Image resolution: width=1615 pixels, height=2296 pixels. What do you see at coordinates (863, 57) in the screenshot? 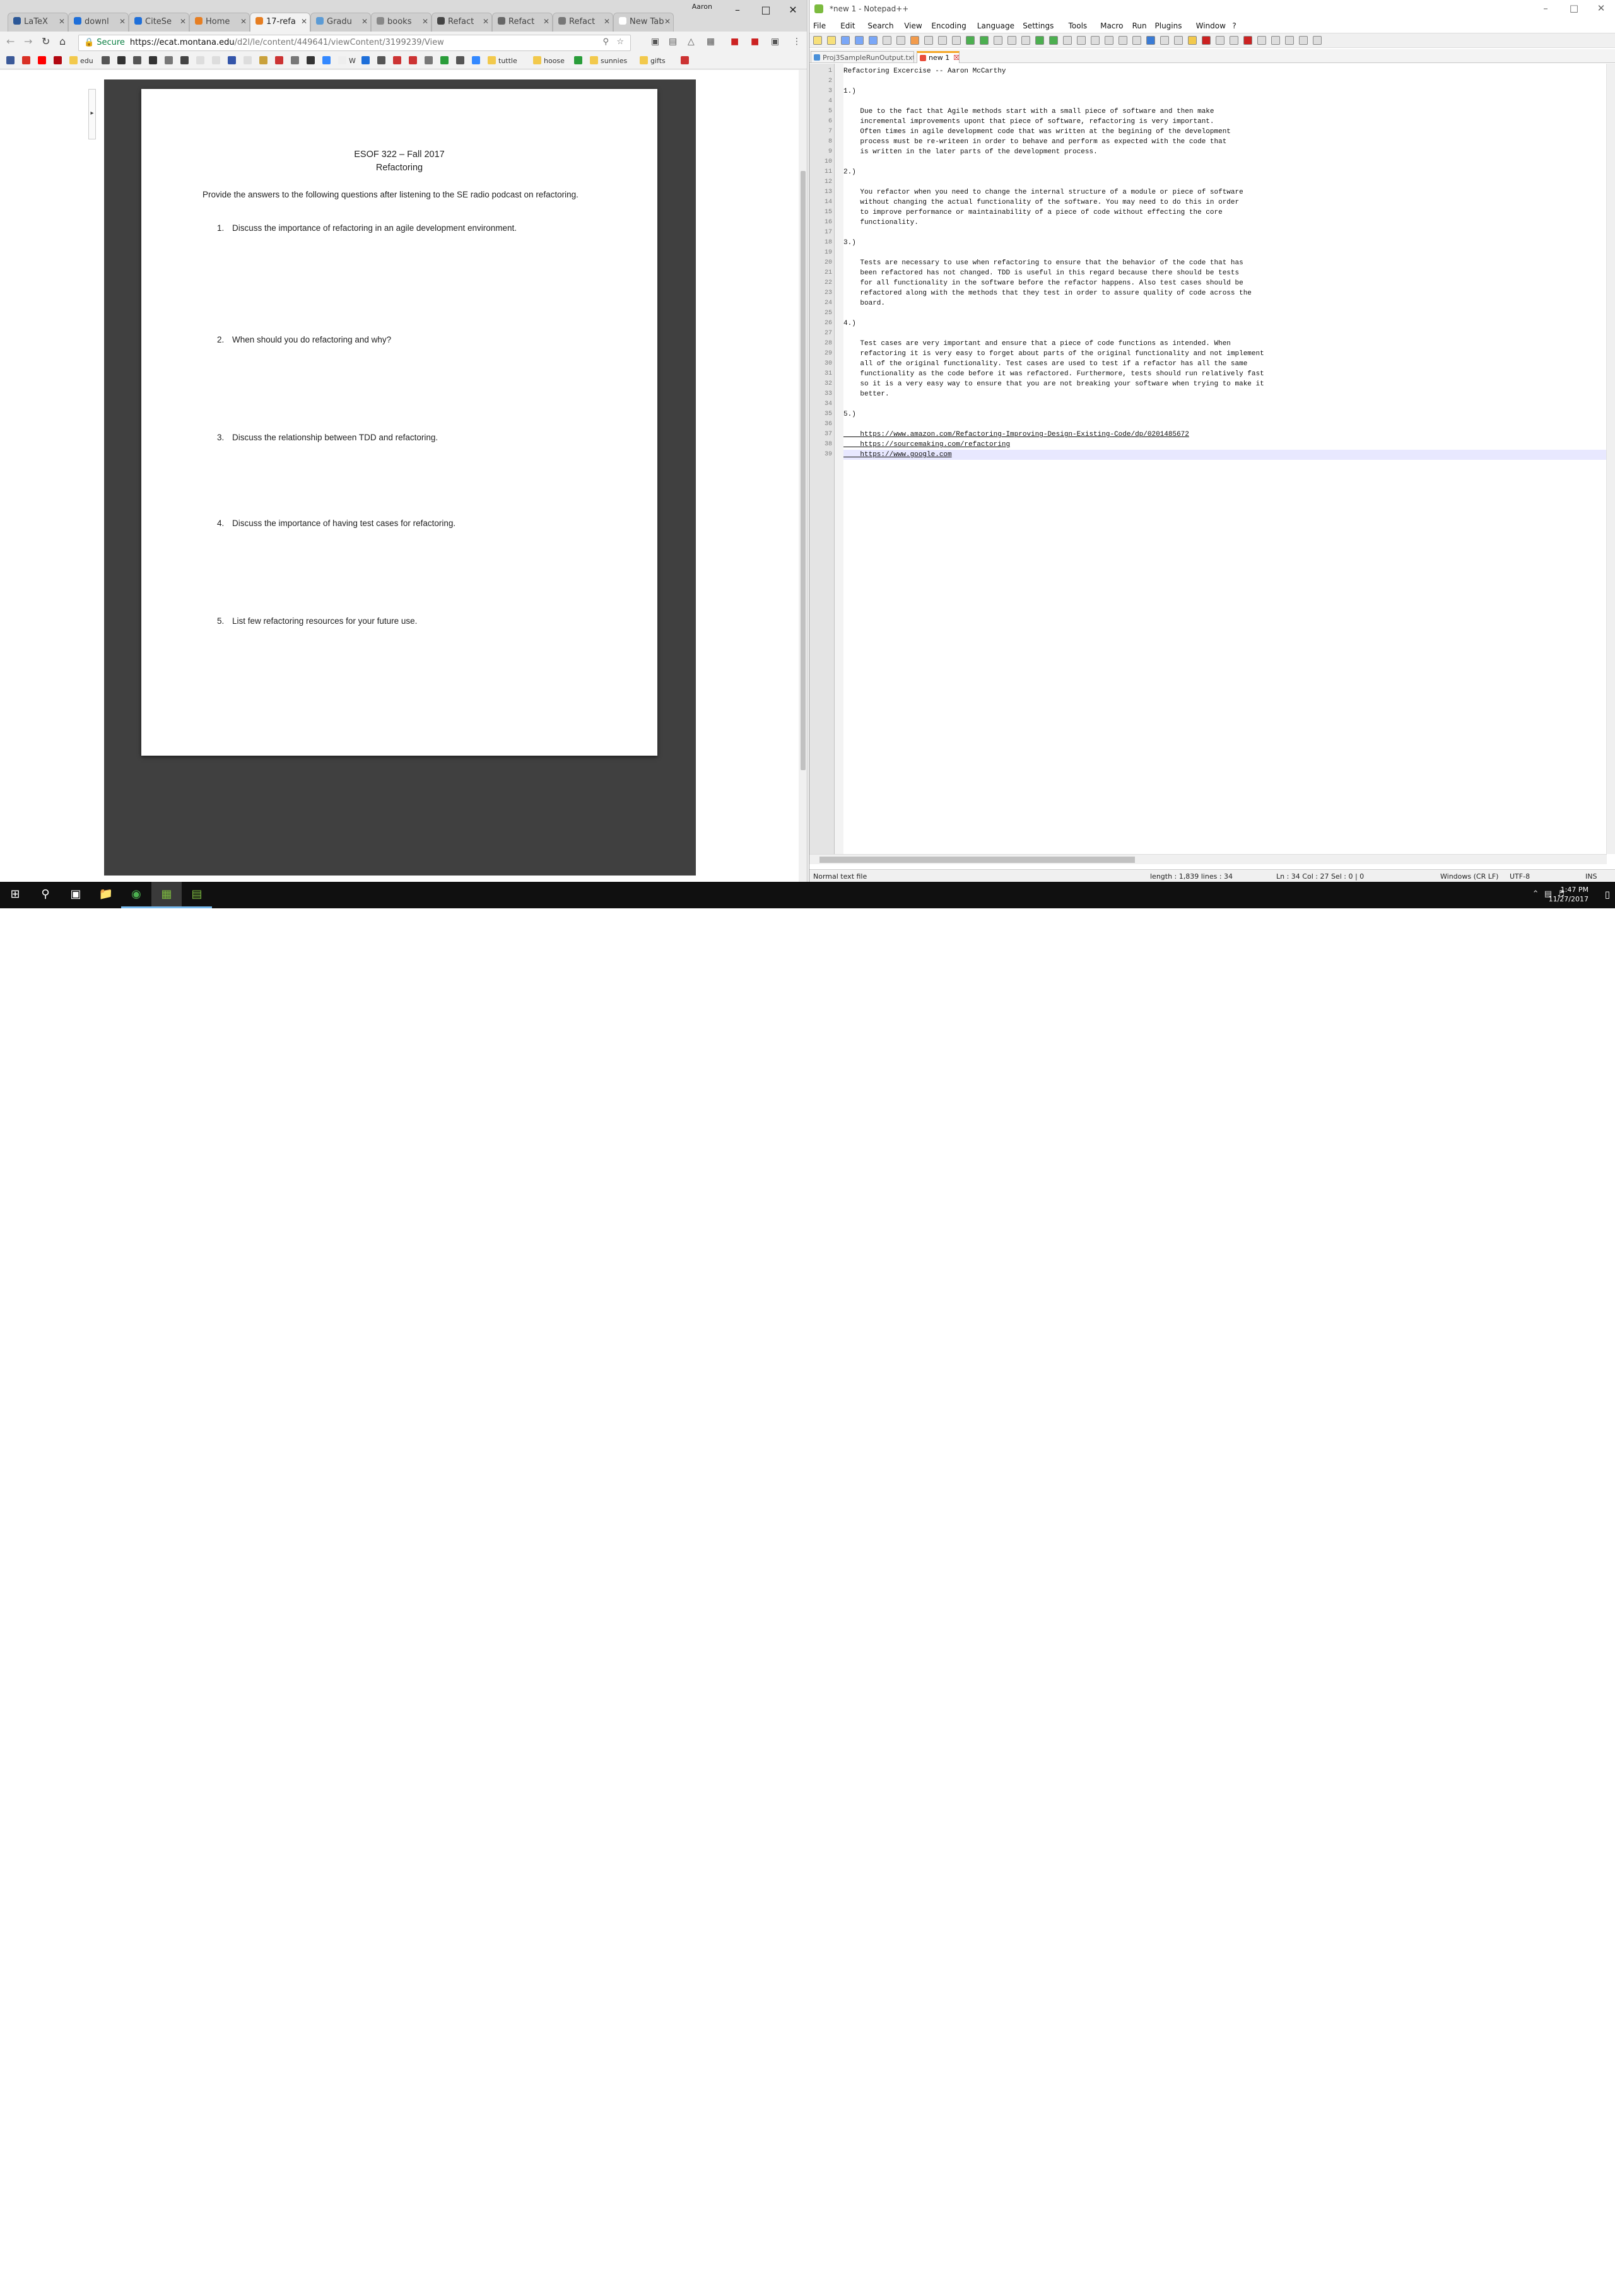
I see `editor-tab: Proj3SampleRunOutput.txt` at bounding box center [863, 57].